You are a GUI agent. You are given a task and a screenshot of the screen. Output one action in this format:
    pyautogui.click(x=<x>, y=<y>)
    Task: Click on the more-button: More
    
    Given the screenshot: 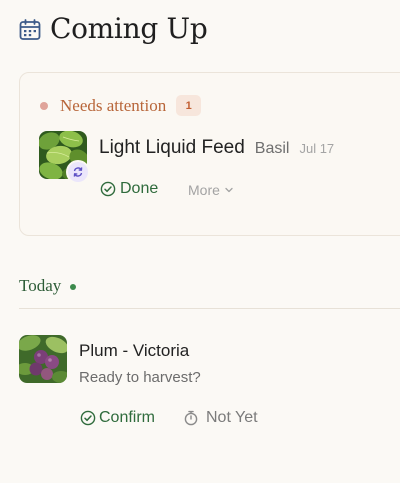 What is the action you would take?
    pyautogui.click(x=211, y=190)
    